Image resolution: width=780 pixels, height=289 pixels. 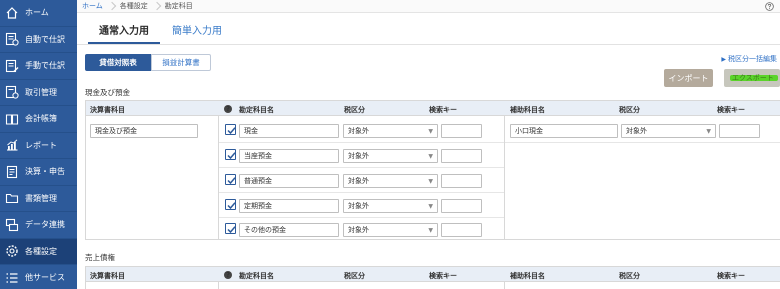 What do you see at coordinates (668, 131) in the screenshot?
I see `sub-tax-category-select: 対象外 ▼` at bounding box center [668, 131].